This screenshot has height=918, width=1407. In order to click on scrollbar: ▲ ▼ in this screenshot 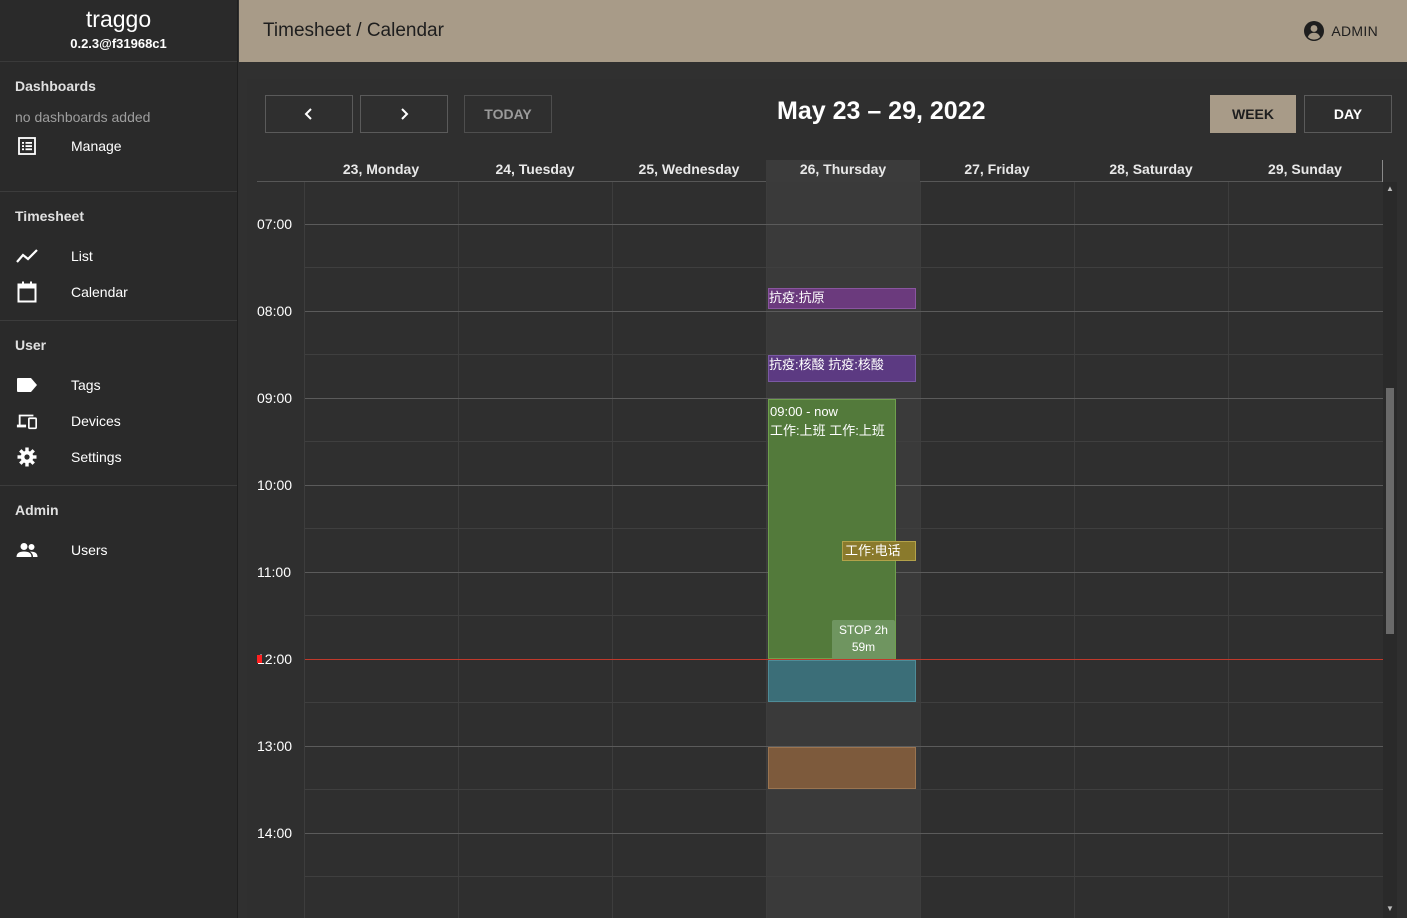, I will do `click(1390, 550)`.